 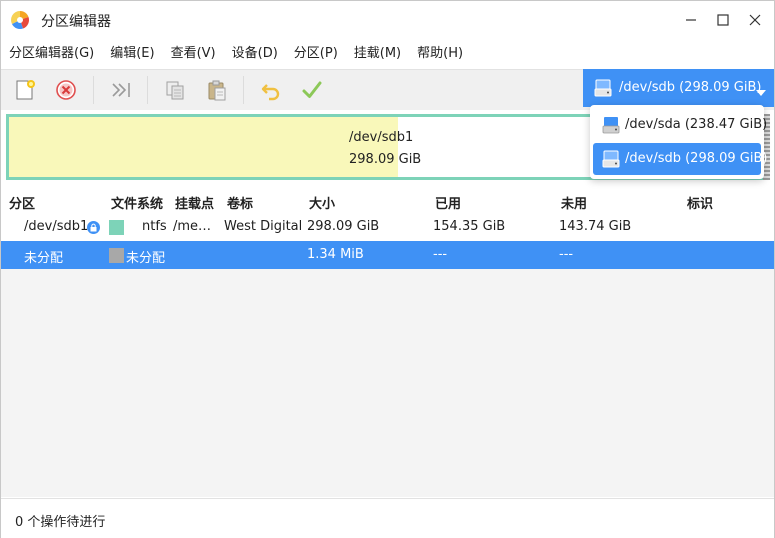 What do you see at coordinates (154, 226) in the screenshot?
I see `cell-filesystem: ntfs` at bounding box center [154, 226].